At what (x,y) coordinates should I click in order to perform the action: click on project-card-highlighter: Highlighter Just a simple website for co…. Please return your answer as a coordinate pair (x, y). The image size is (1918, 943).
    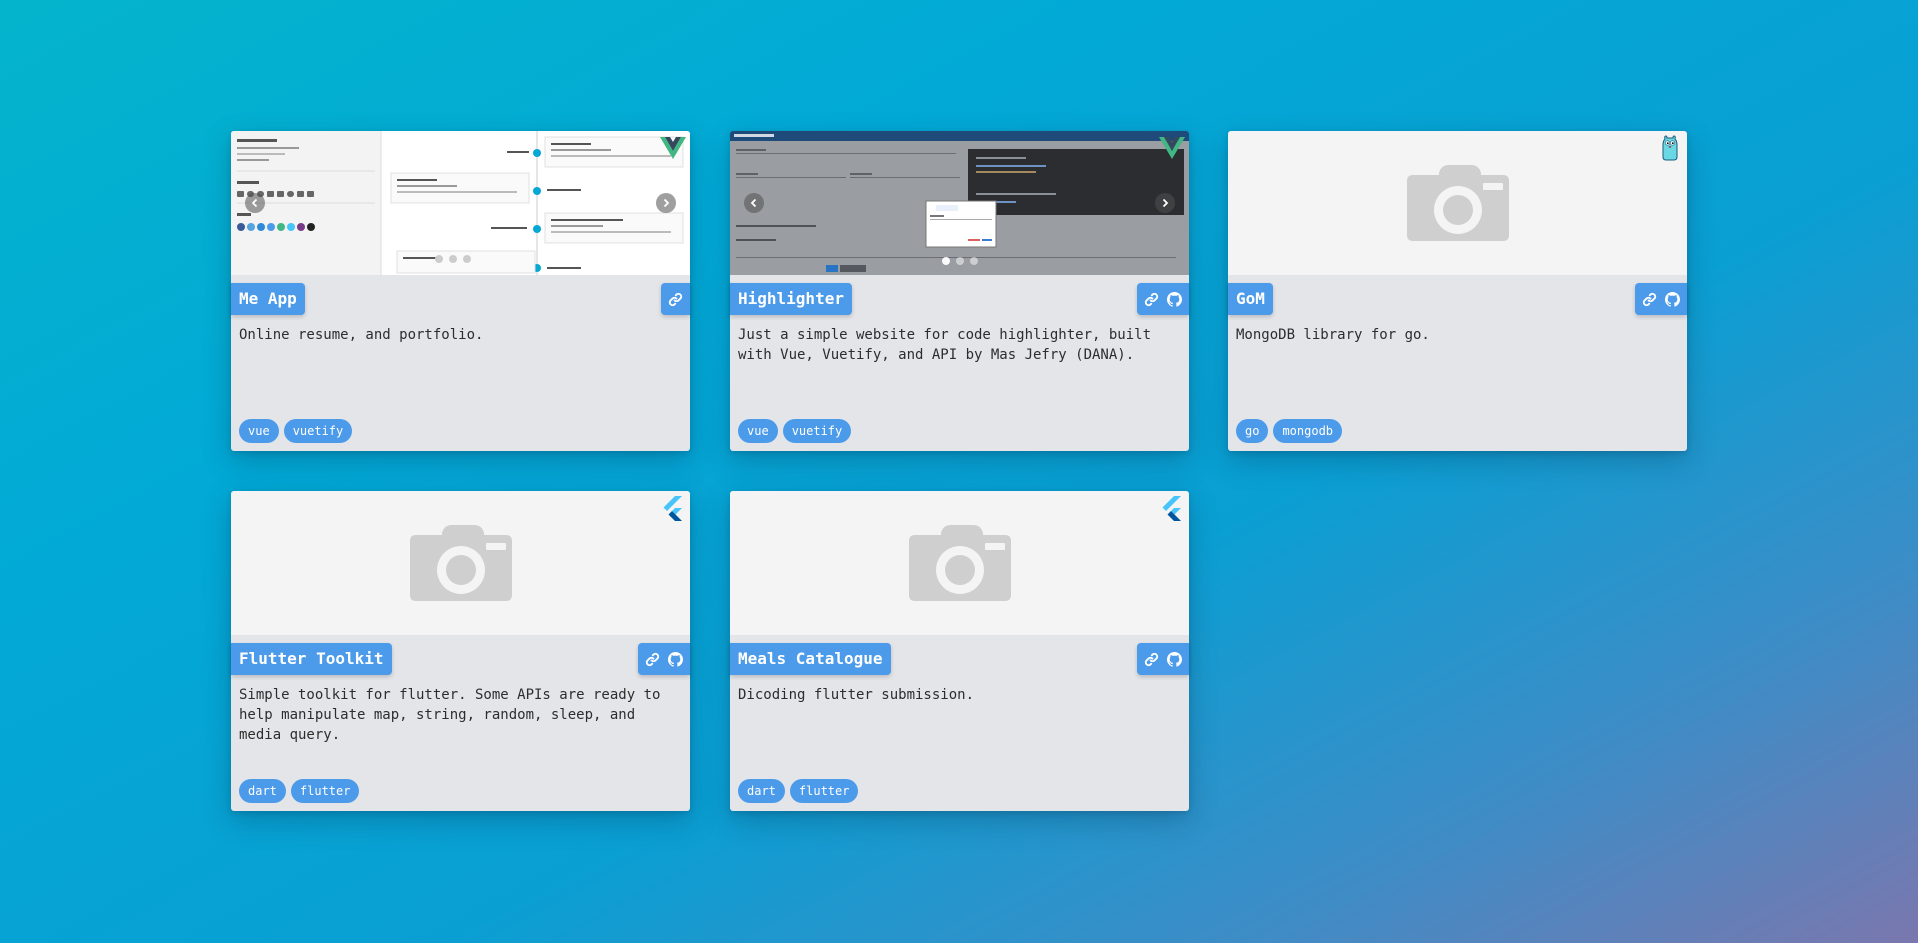
    Looking at the image, I should click on (959, 291).